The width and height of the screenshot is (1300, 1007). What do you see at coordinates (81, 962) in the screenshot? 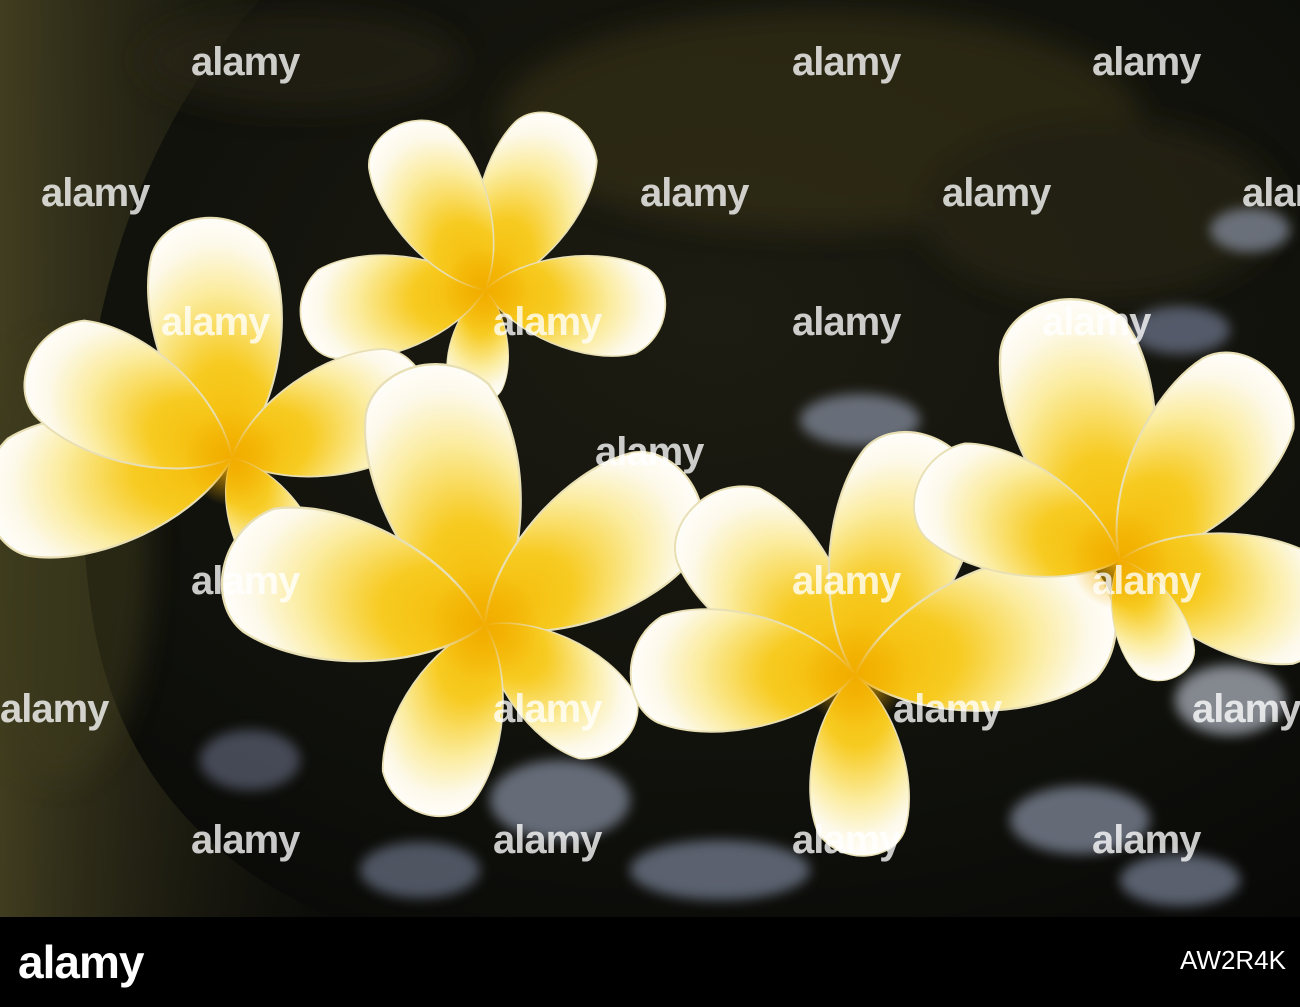
I see `alamy-logo: alamy` at bounding box center [81, 962].